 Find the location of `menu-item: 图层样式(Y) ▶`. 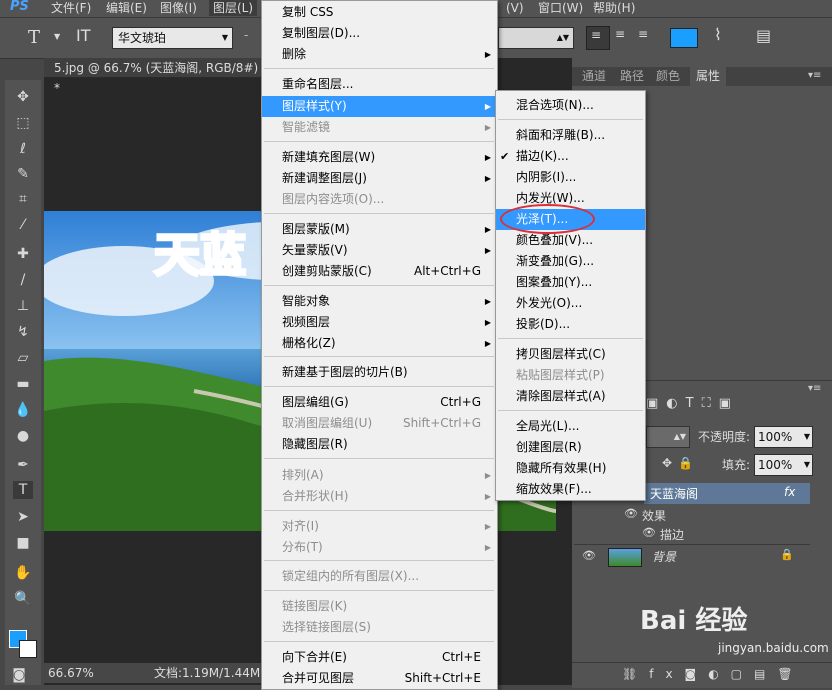

menu-item: 图层样式(Y) ▶ is located at coordinates (379, 106).